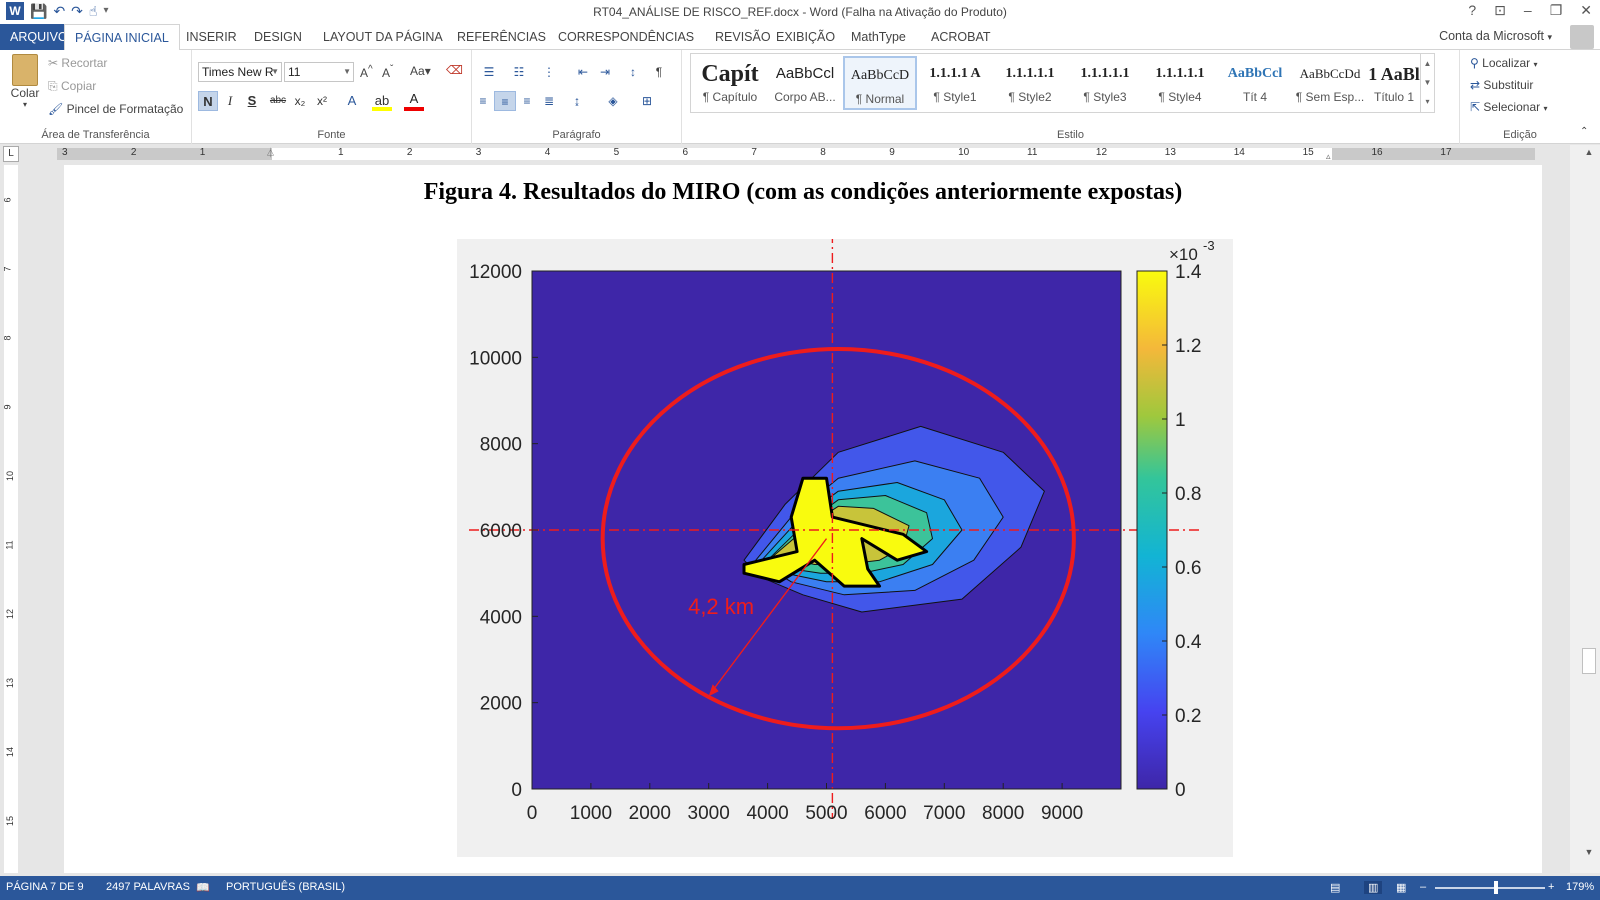 The image size is (1600, 900). I want to click on paste-button: Colar ▾, so click(25, 81).